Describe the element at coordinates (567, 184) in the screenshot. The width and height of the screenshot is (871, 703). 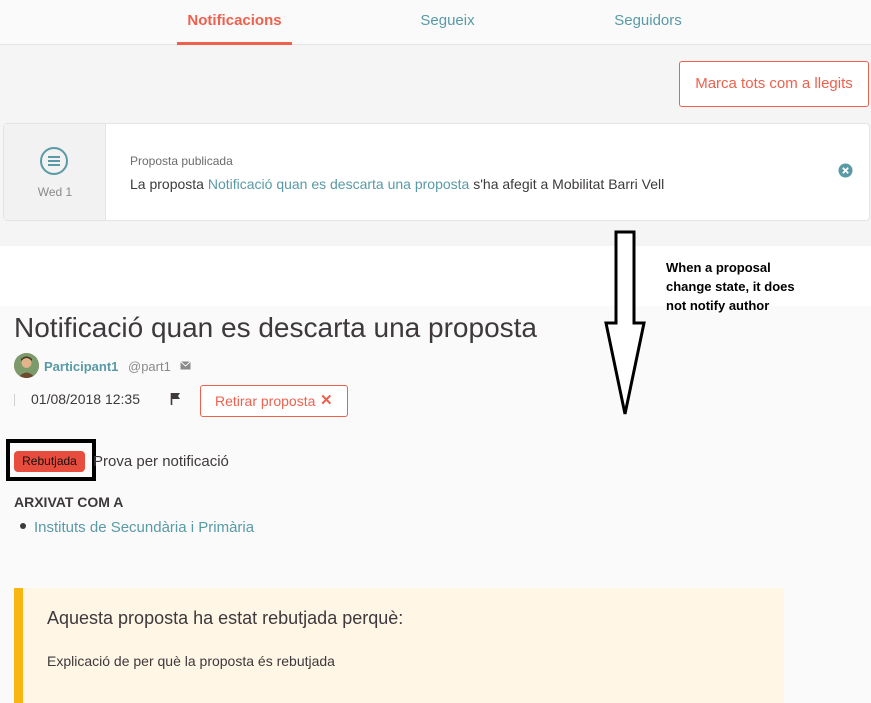
I see `notification-text-after: s'ha afegit a Mobilitat Barri Vell` at that location.